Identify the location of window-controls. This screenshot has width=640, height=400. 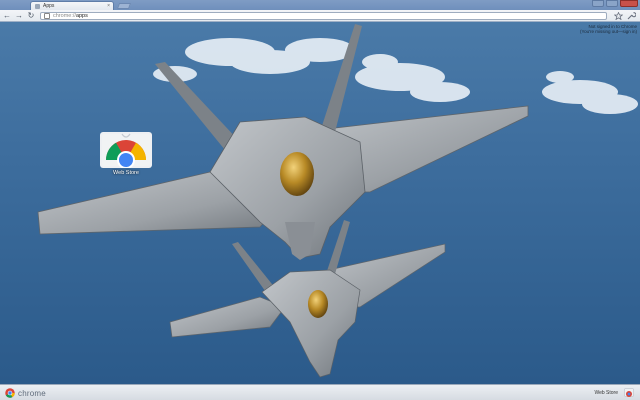
(615, 3).